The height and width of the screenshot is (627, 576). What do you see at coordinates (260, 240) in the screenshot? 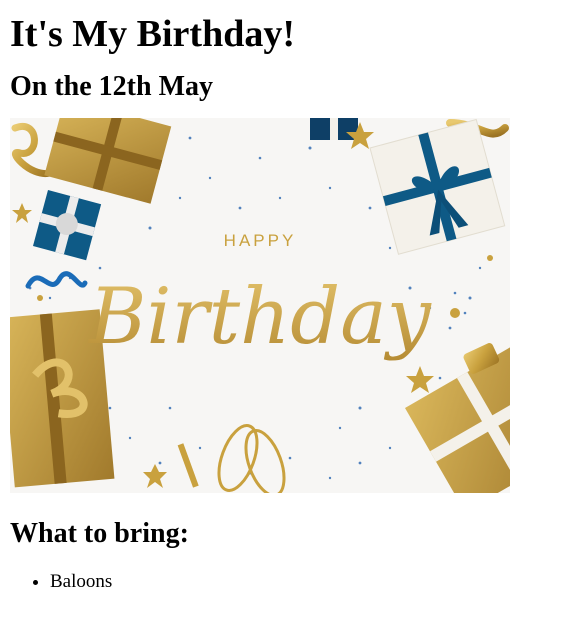
I see `happy-text: HAPPY` at bounding box center [260, 240].